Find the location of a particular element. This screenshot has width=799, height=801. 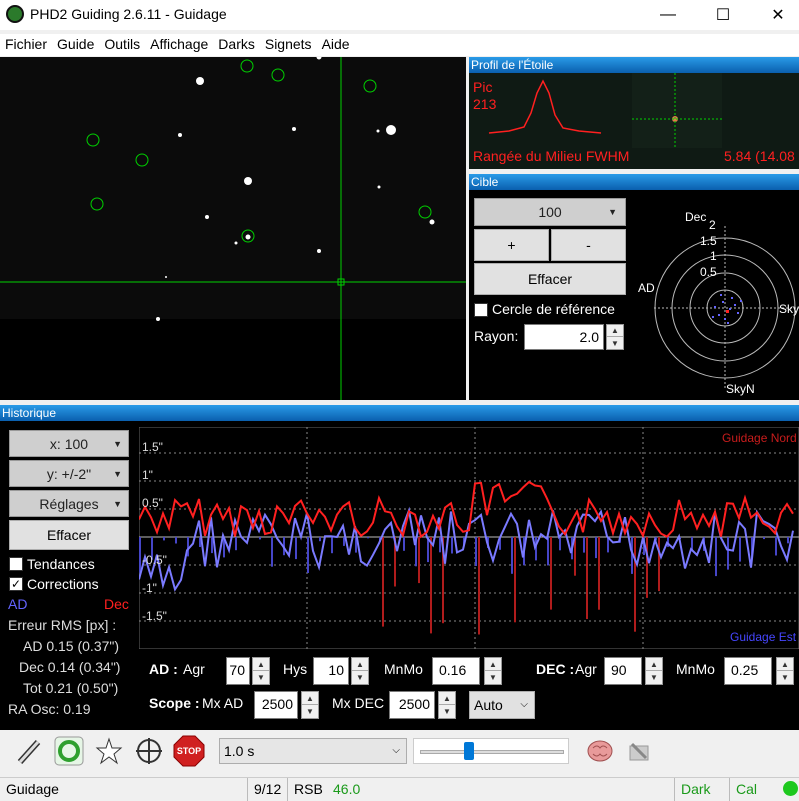

target-axis-ad: AD is located at coordinates (646, 288).